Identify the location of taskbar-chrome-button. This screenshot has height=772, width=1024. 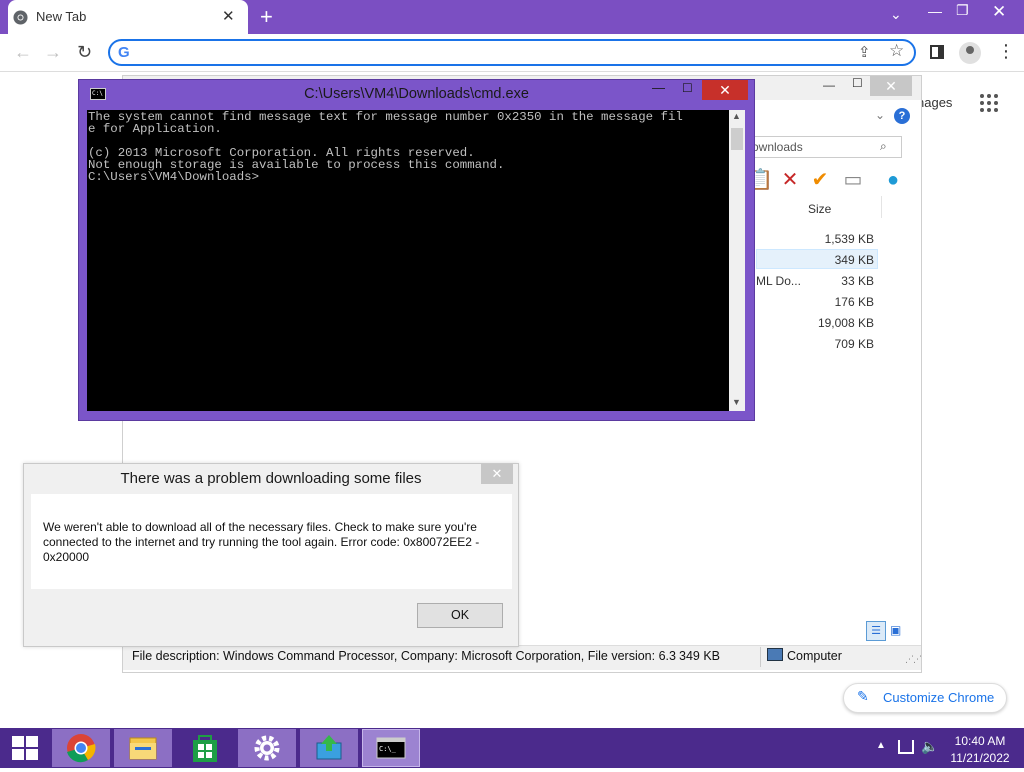
(81, 748).